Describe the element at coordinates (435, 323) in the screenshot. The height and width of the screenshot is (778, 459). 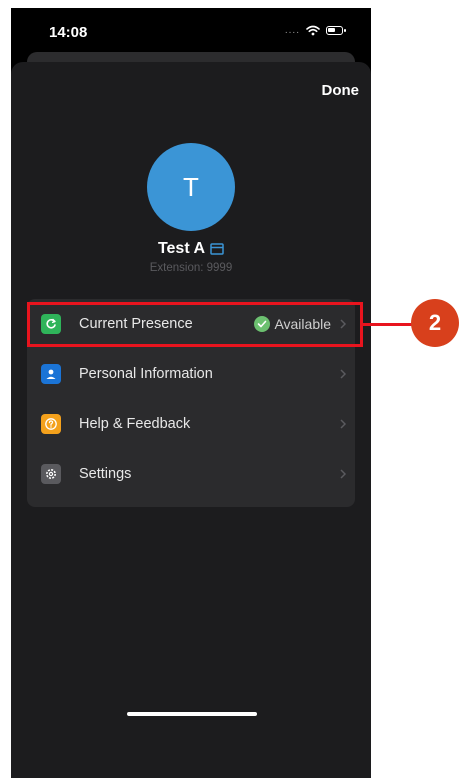
I see `step-number-badge: 2` at that location.